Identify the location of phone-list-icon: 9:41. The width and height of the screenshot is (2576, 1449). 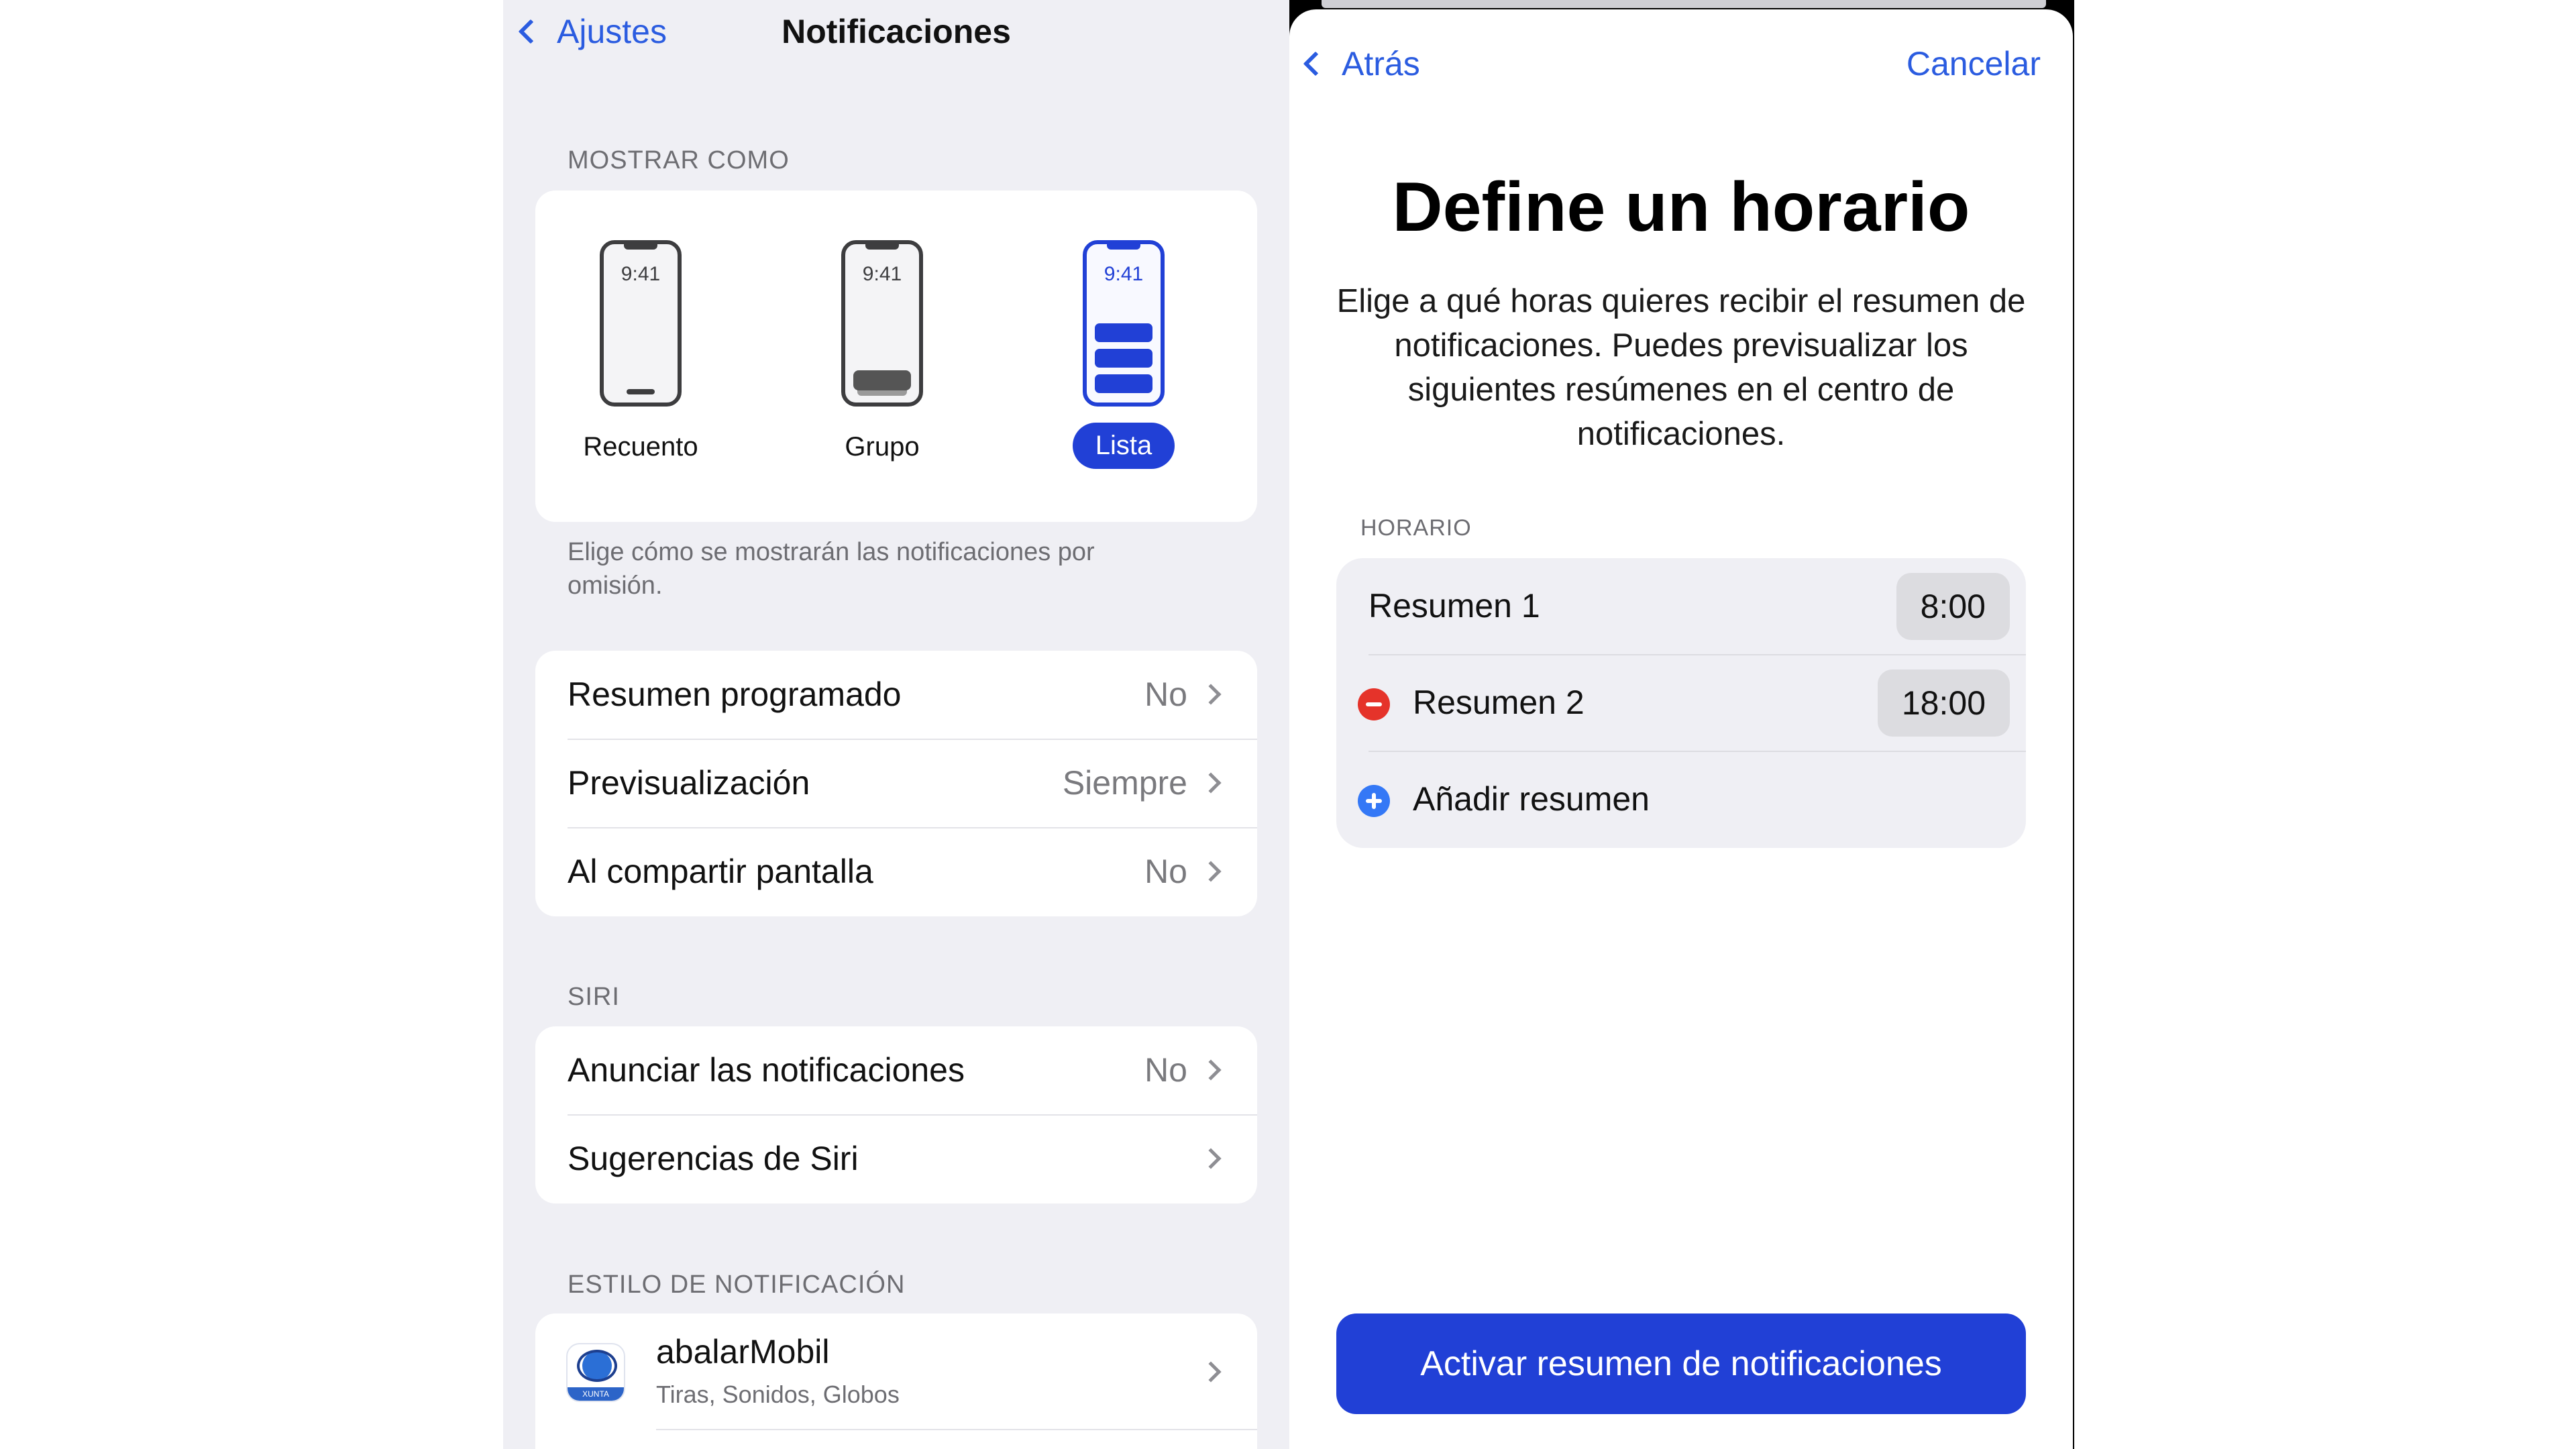
(1124, 323).